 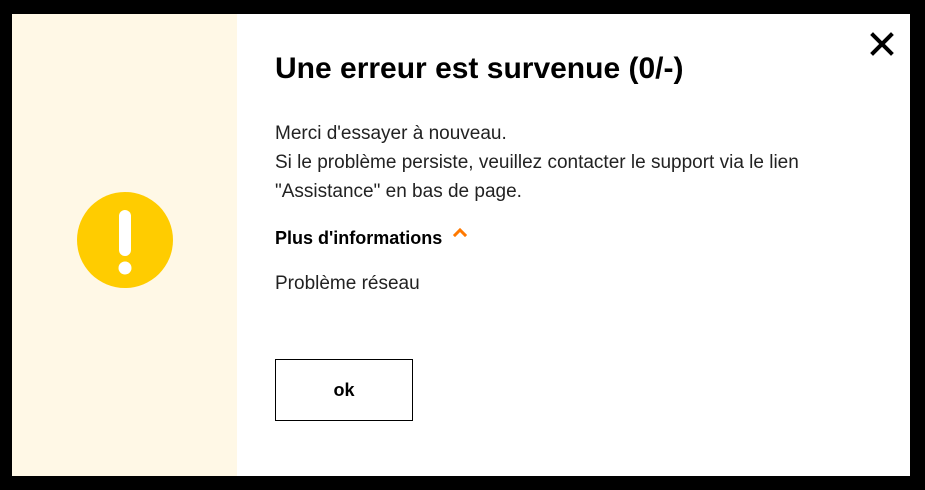 I want to click on dialog-title: Une erreur est survenue (0/-), so click(x=479, y=68).